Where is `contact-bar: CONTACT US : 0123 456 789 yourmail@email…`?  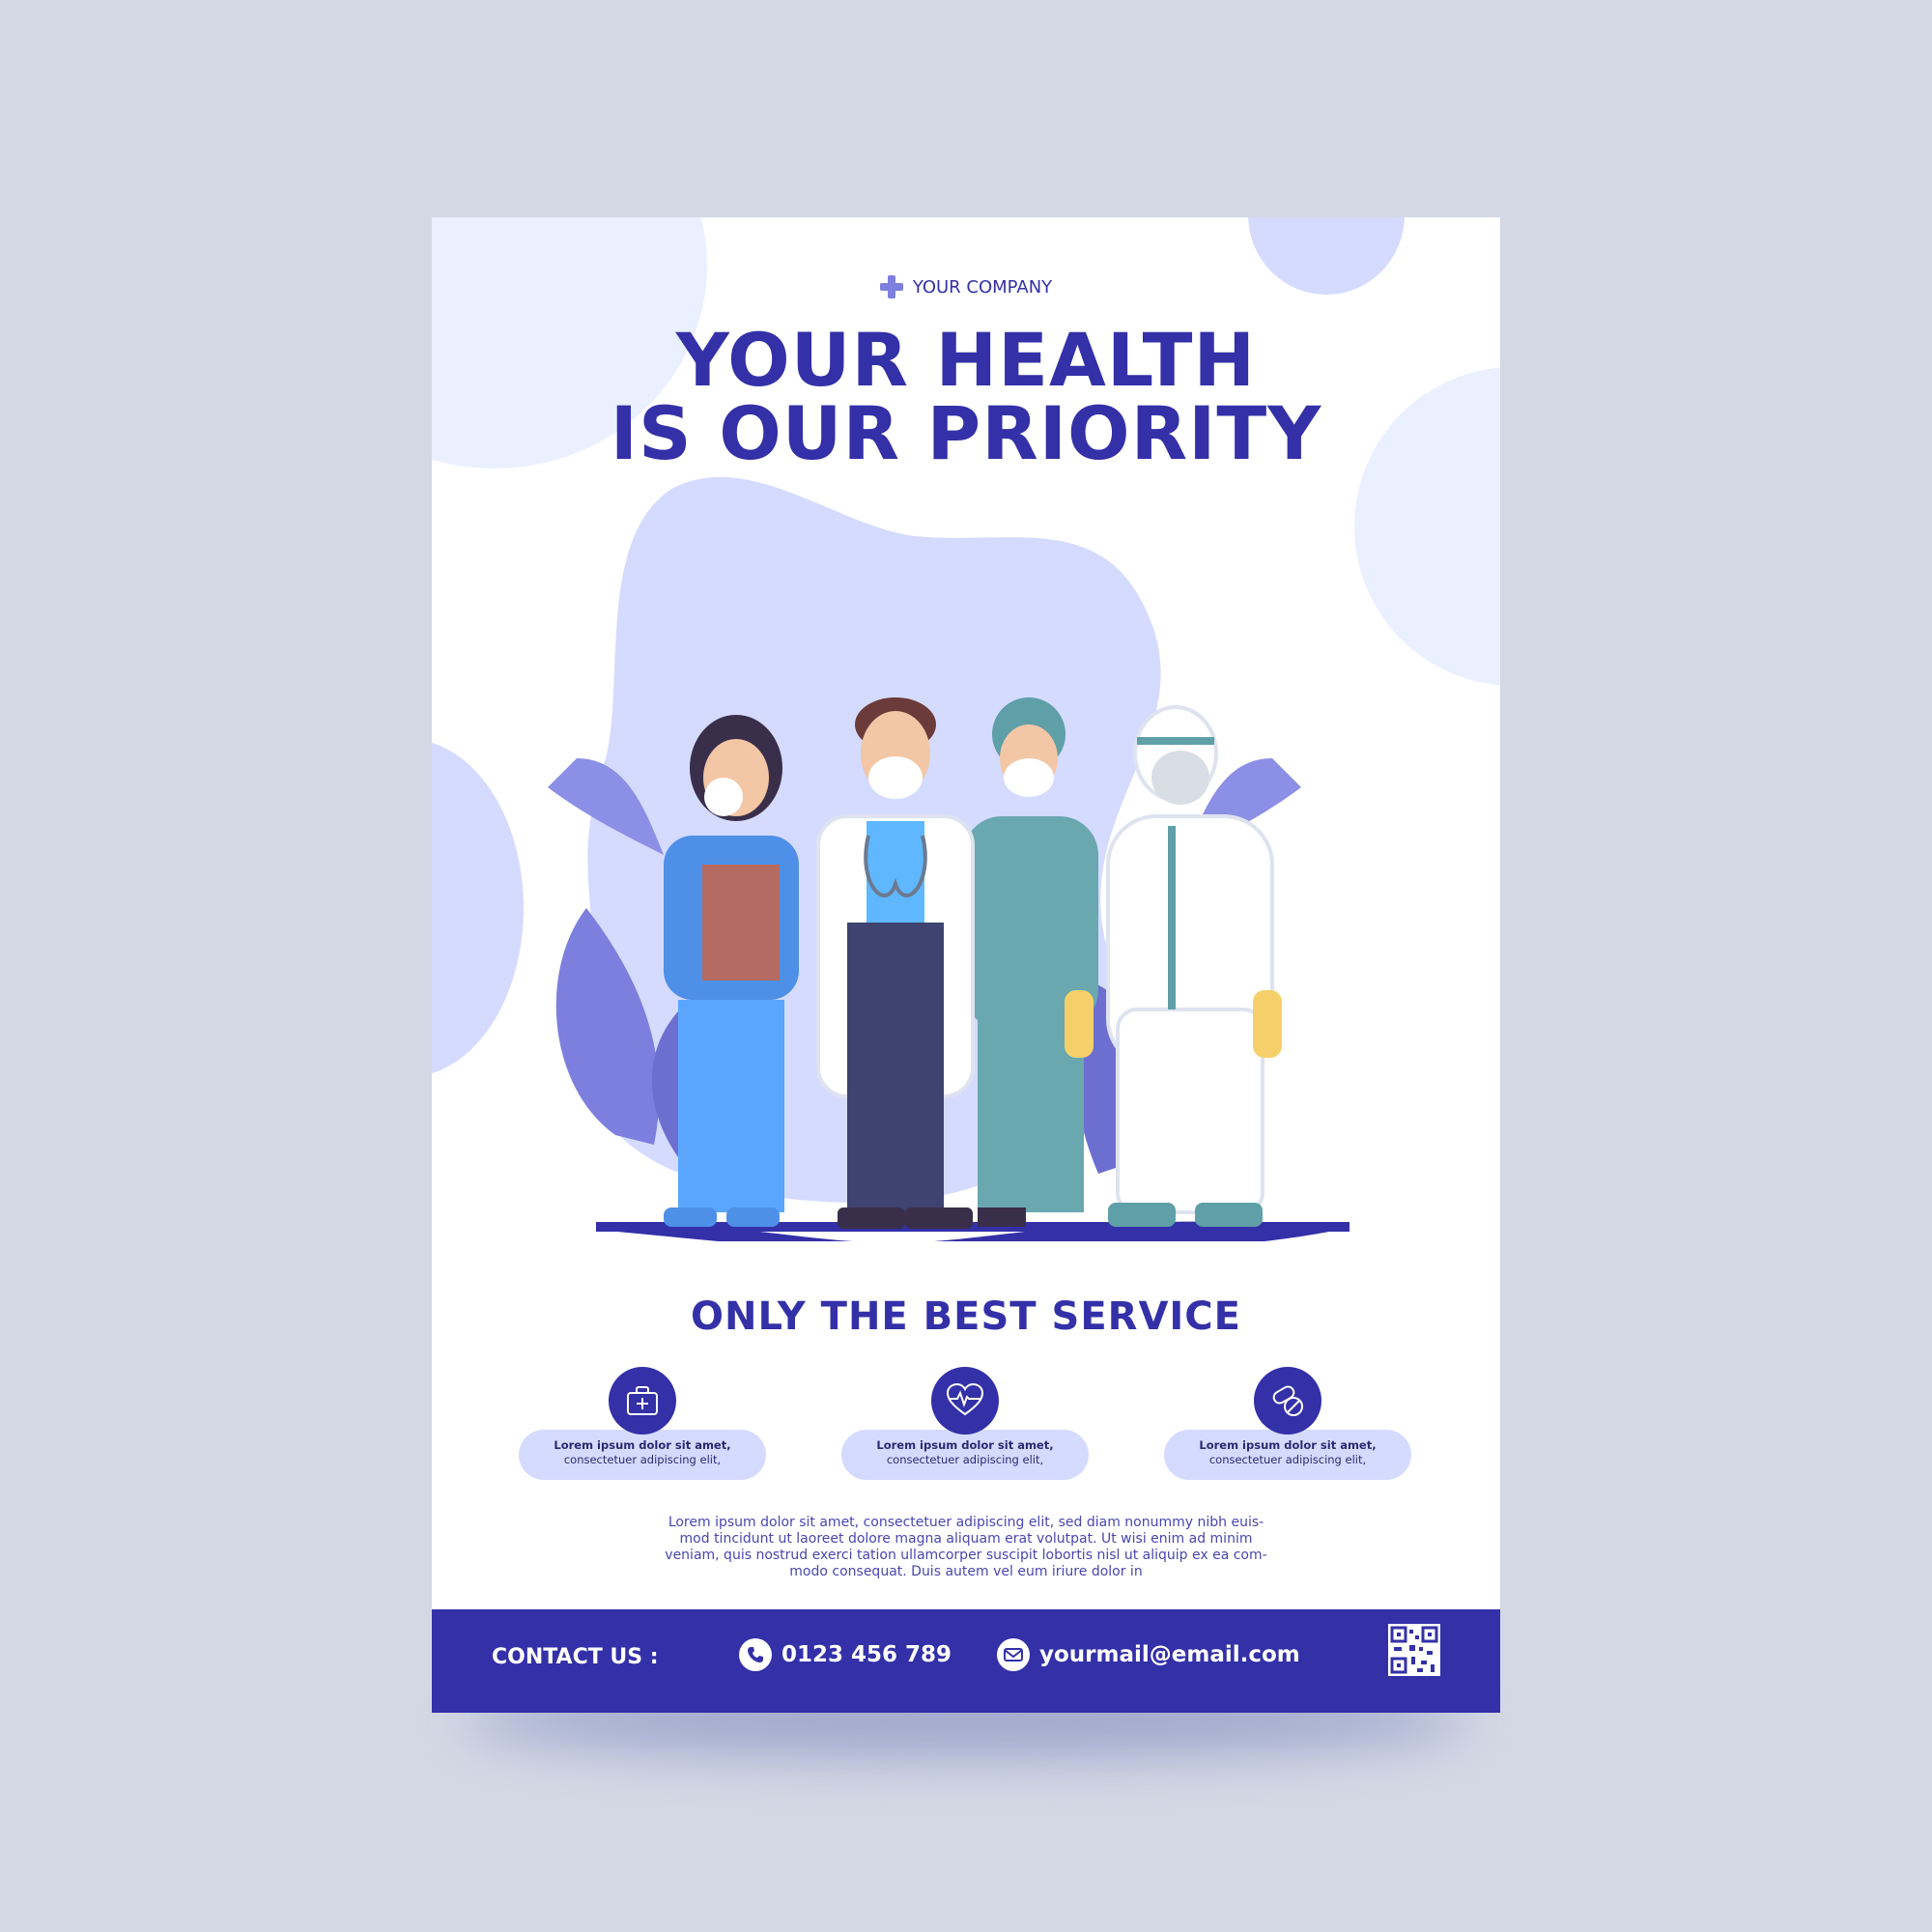 contact-bar: CONTACT US : 0123 456 789 yourmail@email… is located at coordinates (966, 1661).